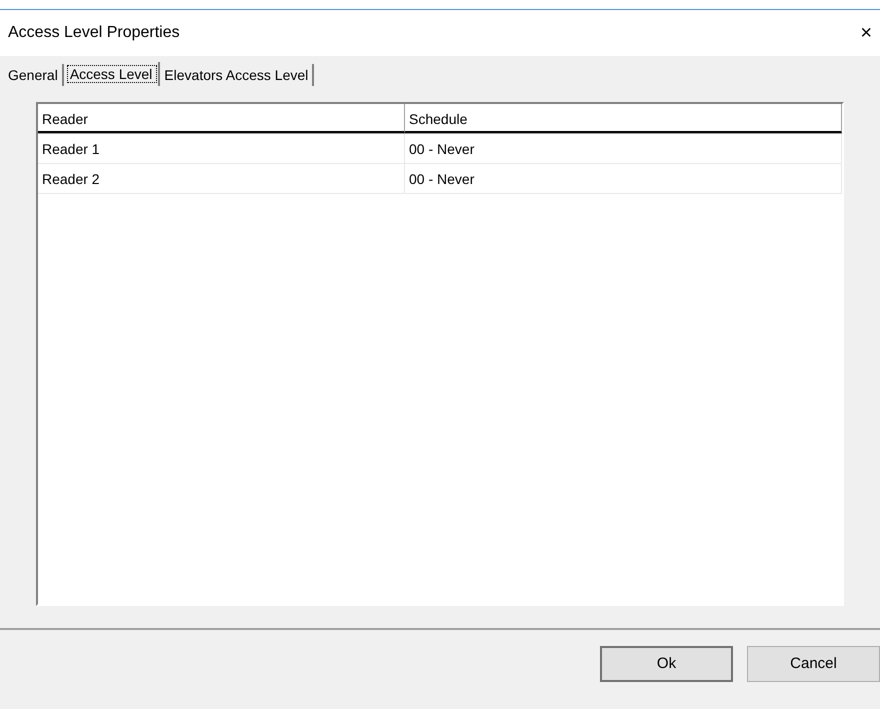 This screenshot has height=709, width=880. I want to click on table-cell: Reader 1, so click(221, 148).